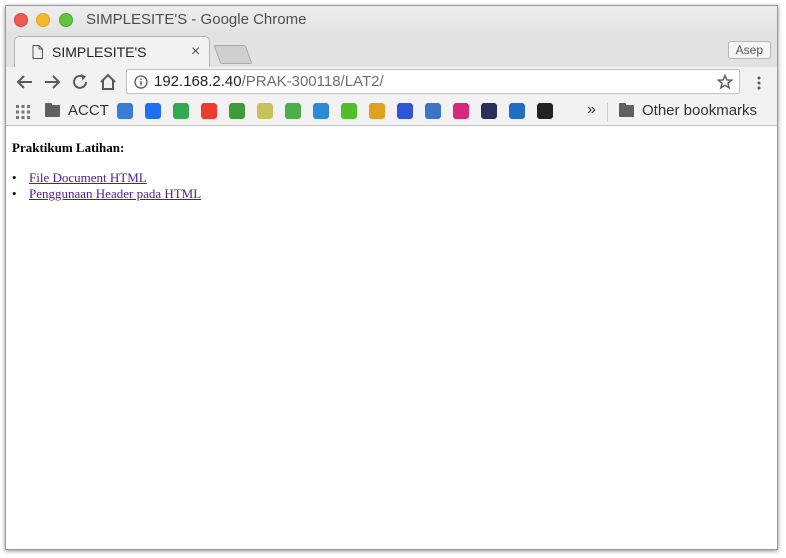 The width and height of the screenshot is (786, 558). Describe the element at coordinates (196, 19) in the screenshot. I see `window-title: SIMPLESITE'S - Google Chrome` at that location.